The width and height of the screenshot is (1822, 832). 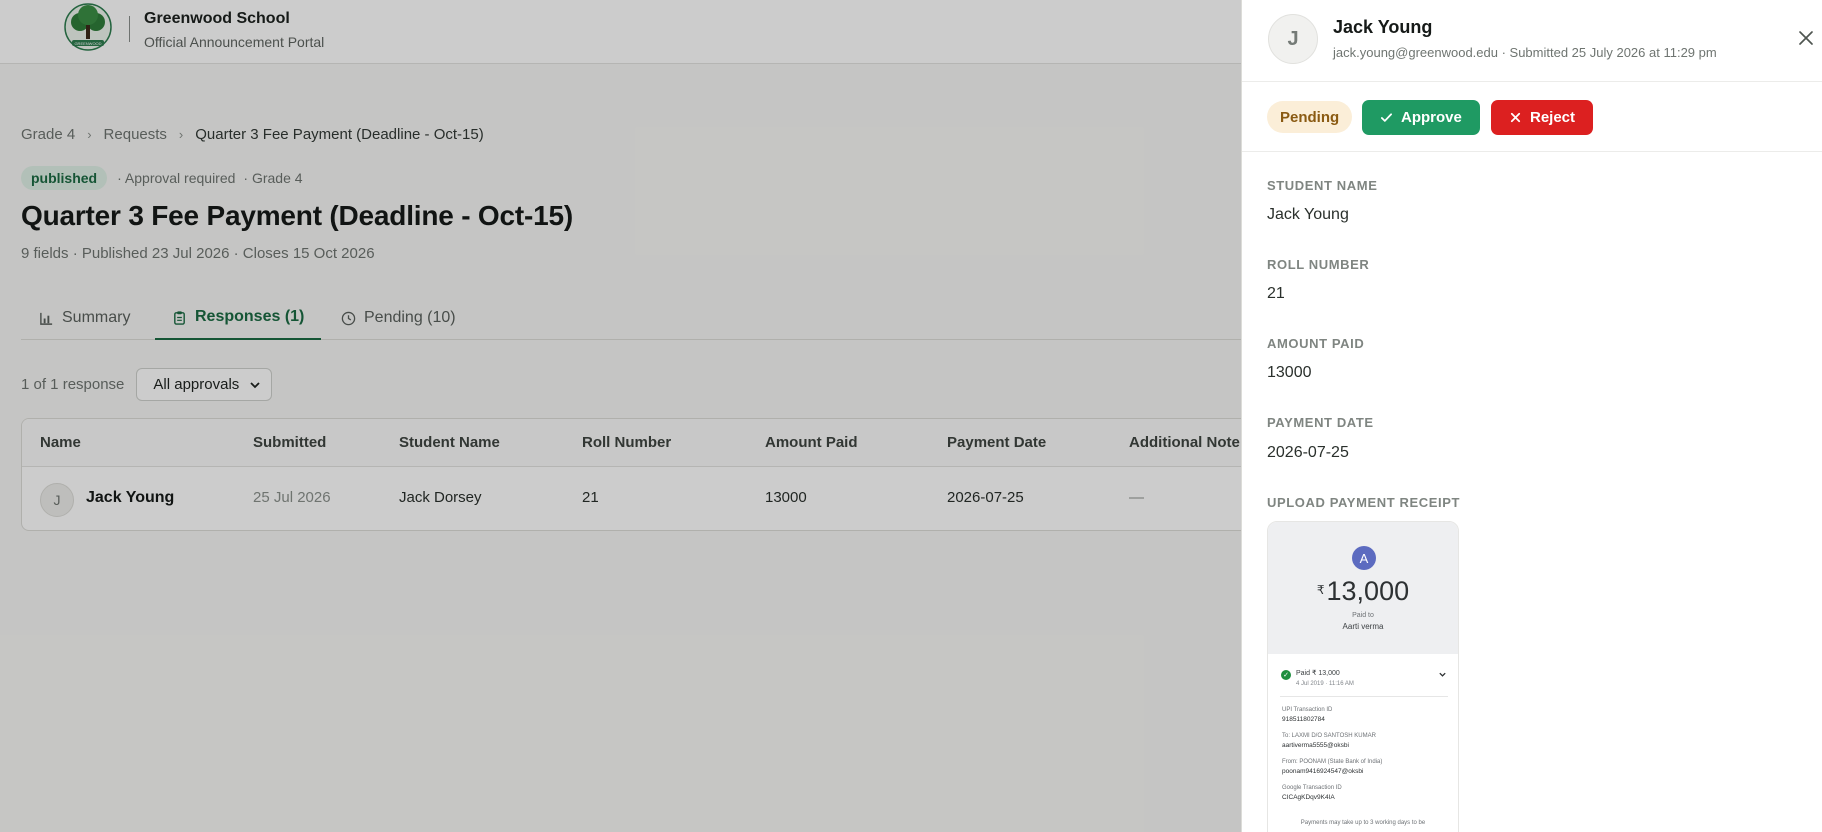 What do you see at coordinates (1318, 264) in the screenshot?
I see `field-label-roll-number: ROLL NUMBER` at bounding box center [1318, 264].